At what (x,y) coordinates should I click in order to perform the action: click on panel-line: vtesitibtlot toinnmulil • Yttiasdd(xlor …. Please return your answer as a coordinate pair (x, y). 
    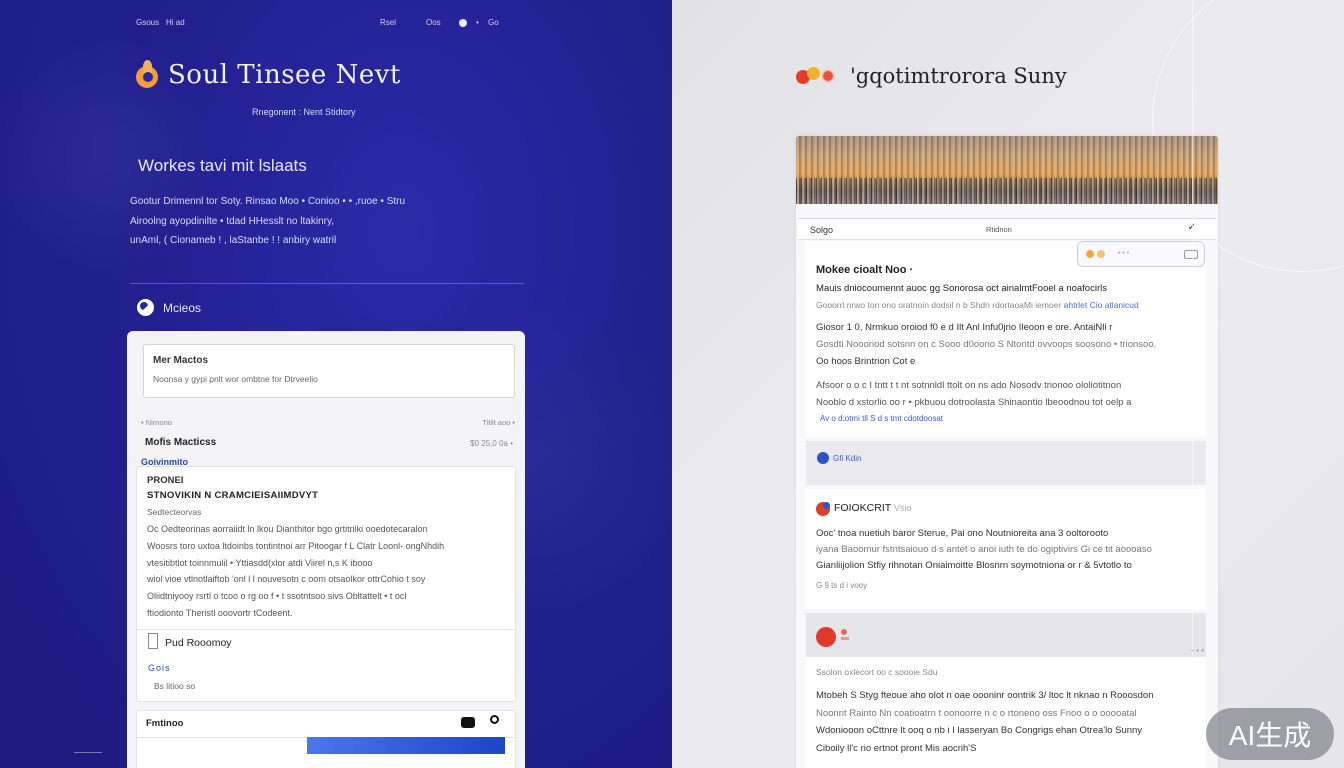
    Looking at the image, I should click on (260, 562).